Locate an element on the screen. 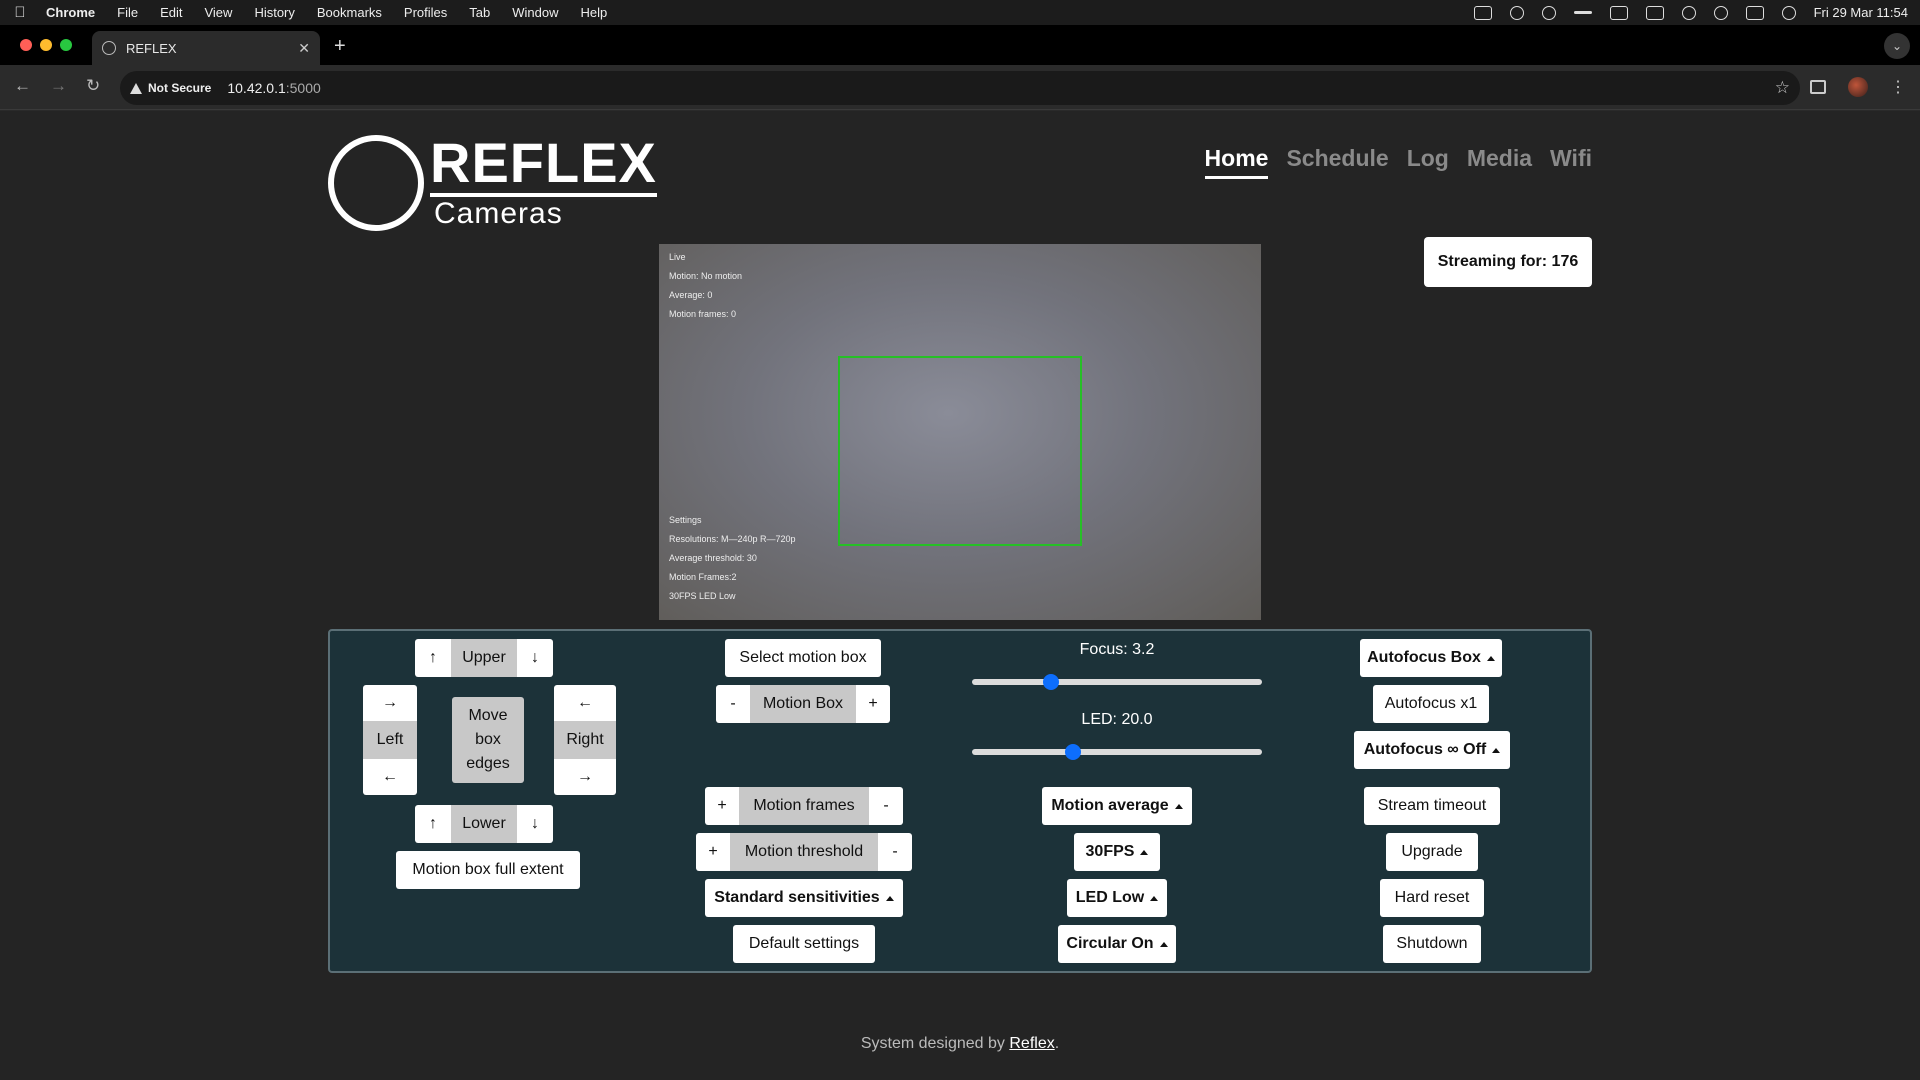  control-center-icon is located at coordinates (1754, 12).